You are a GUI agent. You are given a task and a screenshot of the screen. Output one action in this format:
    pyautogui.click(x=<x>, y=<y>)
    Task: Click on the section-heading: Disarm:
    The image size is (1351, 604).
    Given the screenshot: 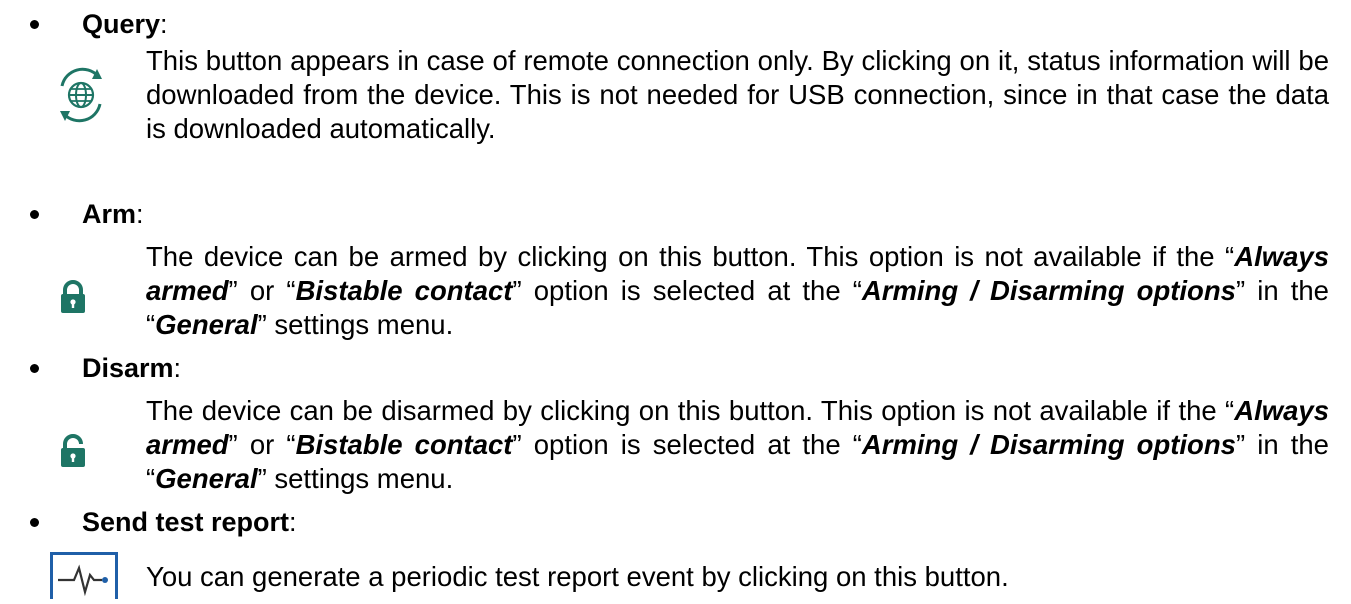 What is the action you would take?
    pyautogui.click(x=132, y=368)
    